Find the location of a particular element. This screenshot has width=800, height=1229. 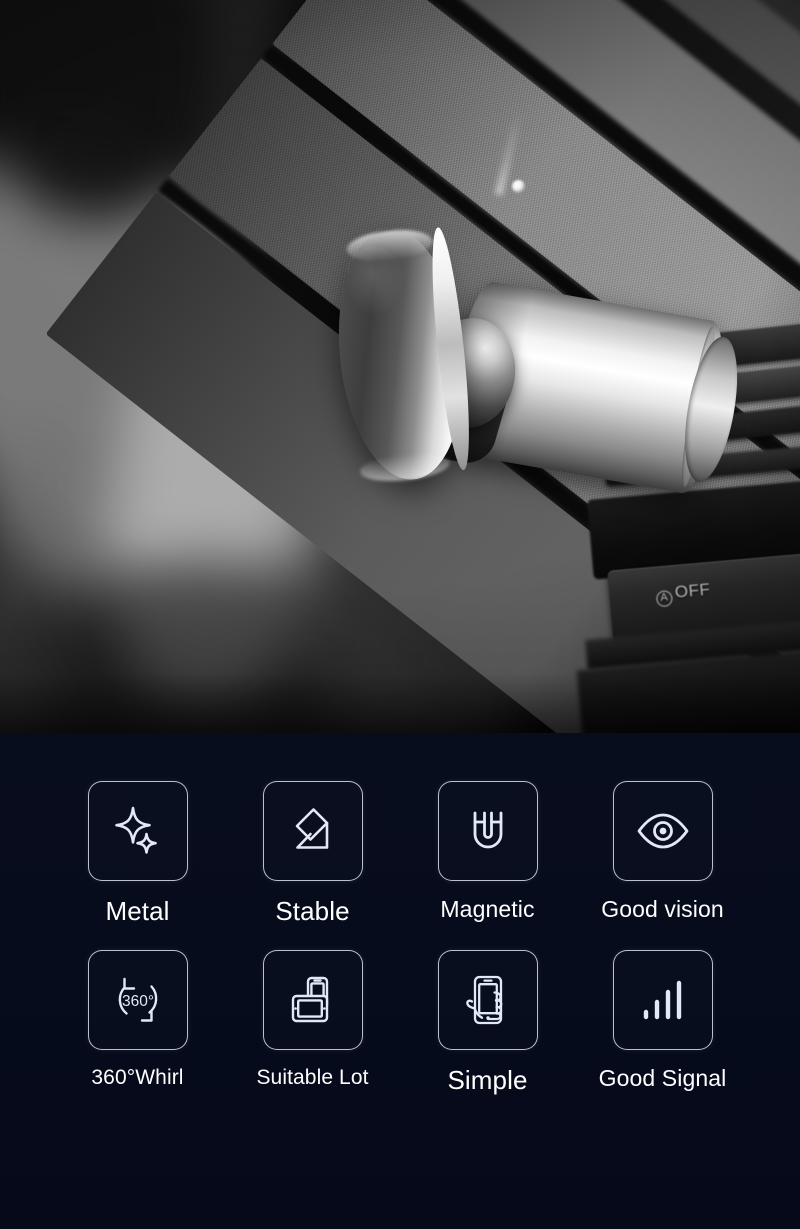

feature-label: Metal is located at coordinates (137, 911).